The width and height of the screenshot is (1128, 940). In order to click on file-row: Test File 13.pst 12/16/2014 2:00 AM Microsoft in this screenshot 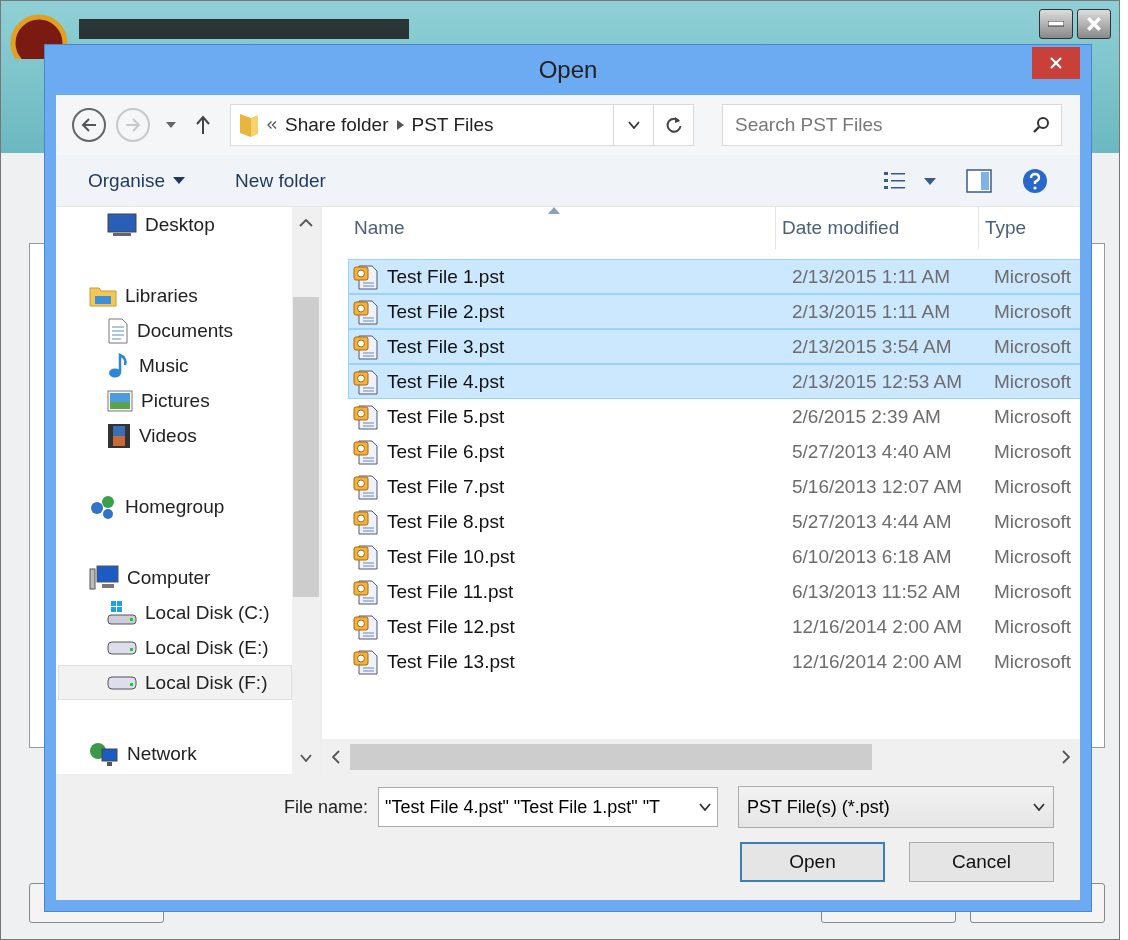, I will do `click(714, 661)`.